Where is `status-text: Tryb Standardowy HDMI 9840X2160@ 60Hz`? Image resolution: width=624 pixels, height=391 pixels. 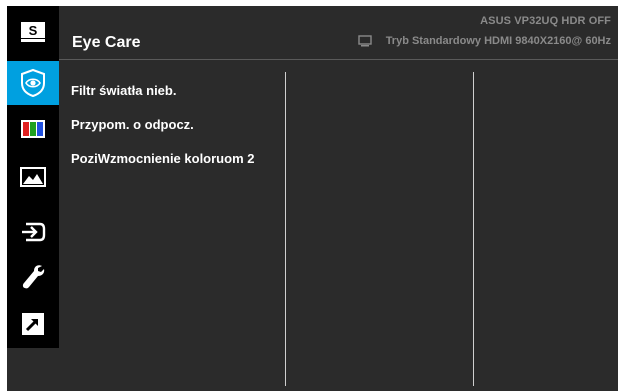 status-text: Tryb Standardowy HDMI 9840X2160@ 60Hz is located at coordinates (498, 41).